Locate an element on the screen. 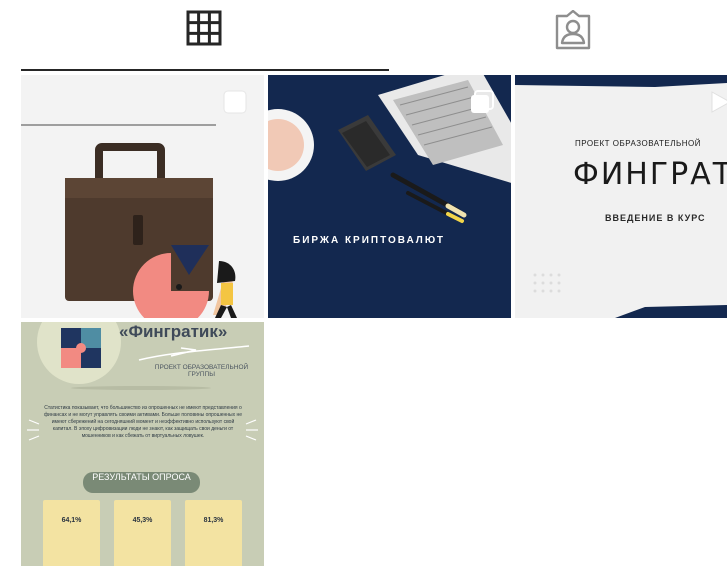 The width and height of the screenshot is (727, 566). stat-card: 81,3% is located at coordinates (213, 533).